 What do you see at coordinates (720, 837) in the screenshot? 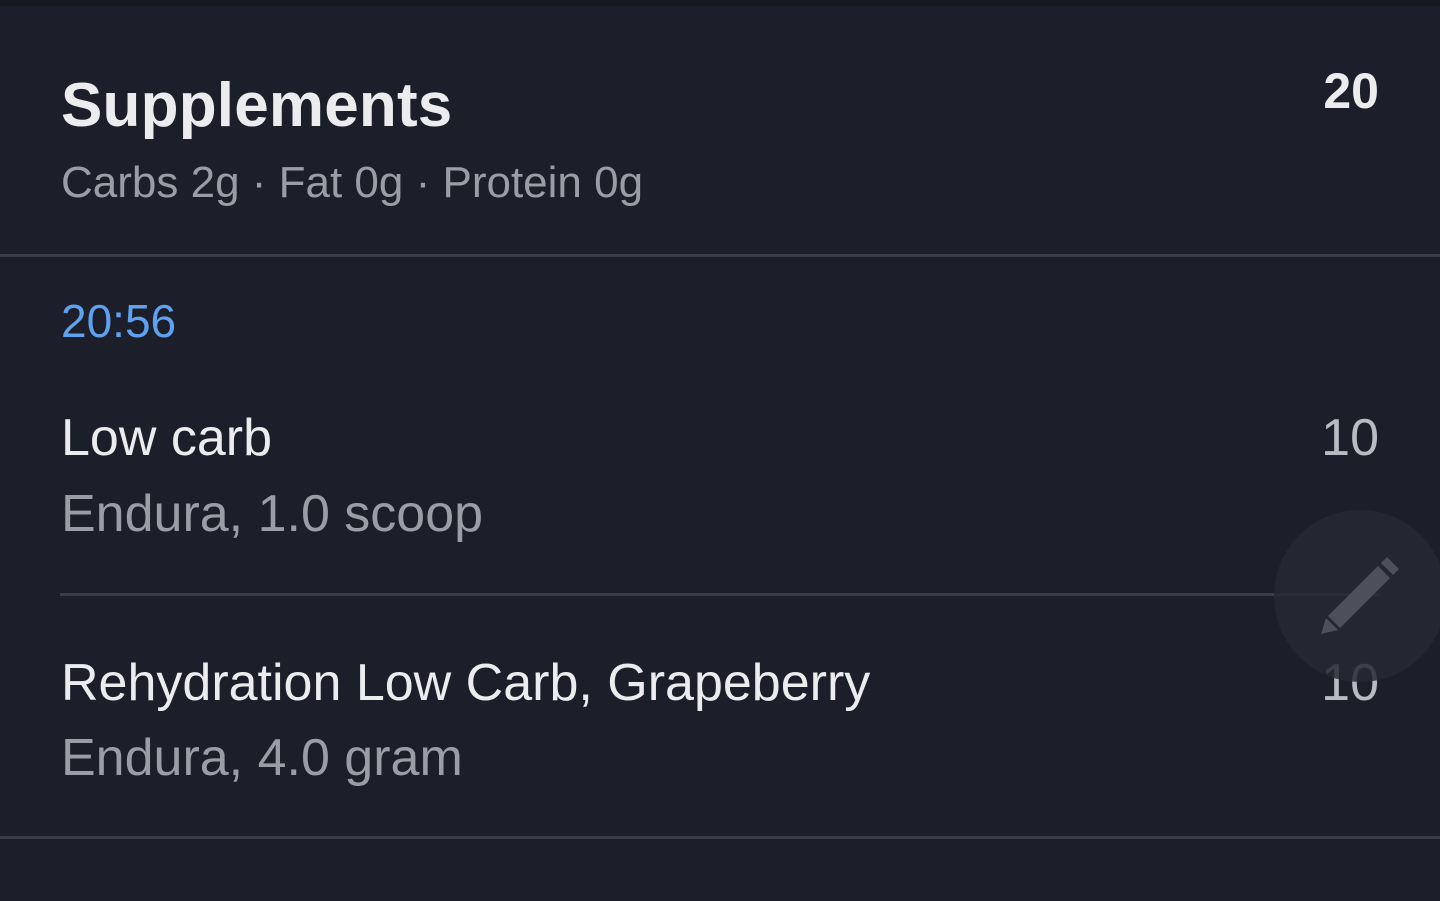
I see `section-bottom-divider` at bounding box center [720, 837].